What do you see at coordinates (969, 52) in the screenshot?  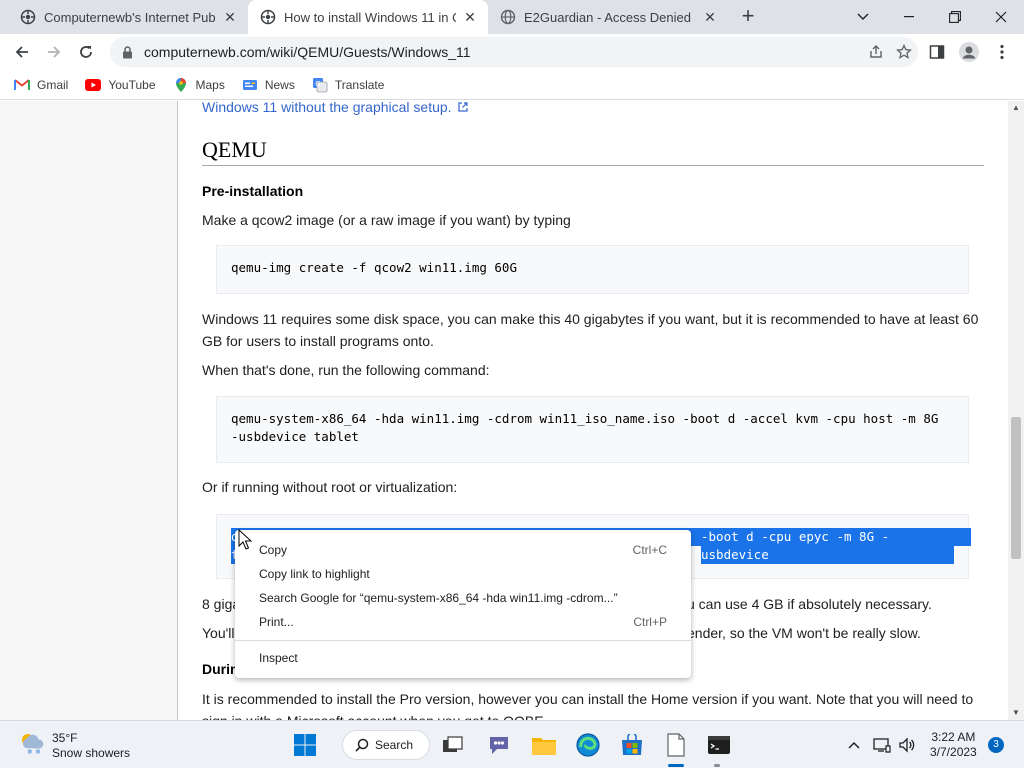 I see `profile-avatar-icon` at bounding box center [969, 52].